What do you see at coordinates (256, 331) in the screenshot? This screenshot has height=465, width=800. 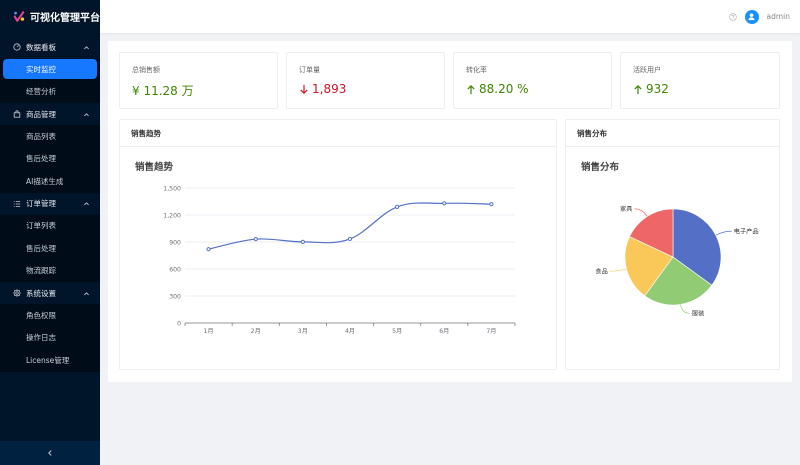 I see `x-tick-label: 2月` at bounding box center [256, 331].